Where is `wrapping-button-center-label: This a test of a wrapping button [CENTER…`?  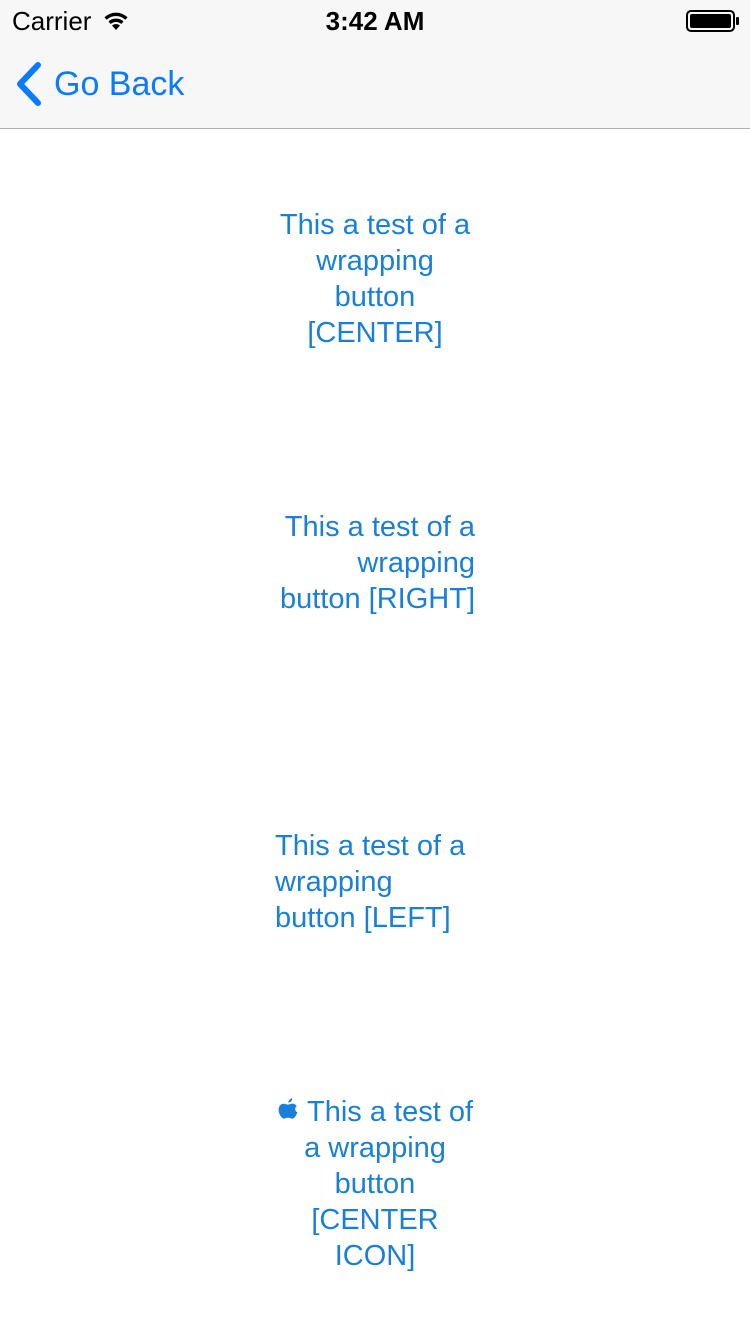
wrapping-button-center-label: This a test of a wrapping button [CENTER… is located at coordinates (375, 279).